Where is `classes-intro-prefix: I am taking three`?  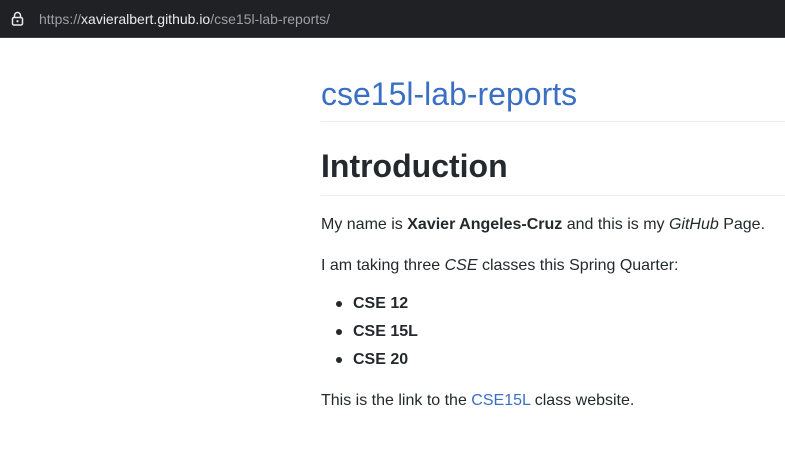 classes-intro-prefix: I am taking three is located at coordinates (383, 265).